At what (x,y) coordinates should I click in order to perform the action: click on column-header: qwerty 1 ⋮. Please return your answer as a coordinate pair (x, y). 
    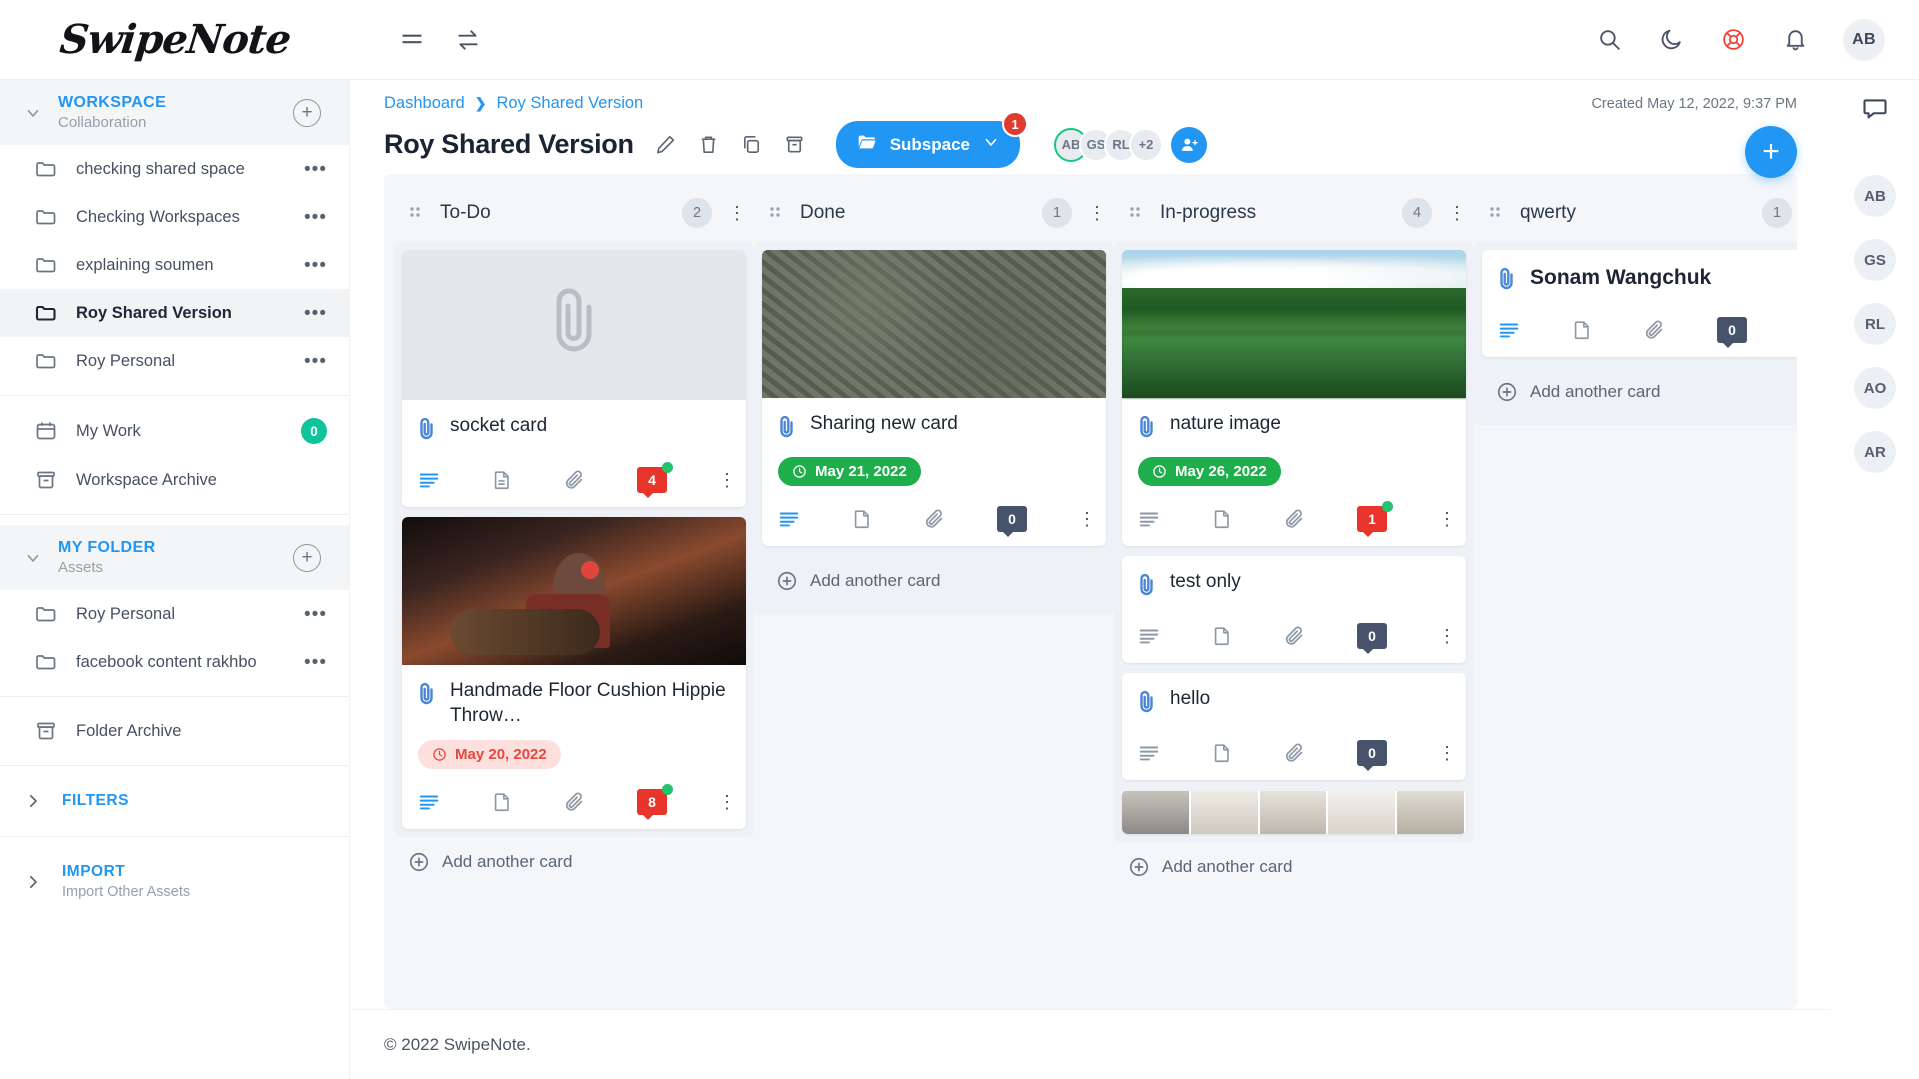
    Looking at the image, I should click on (1635, 216).